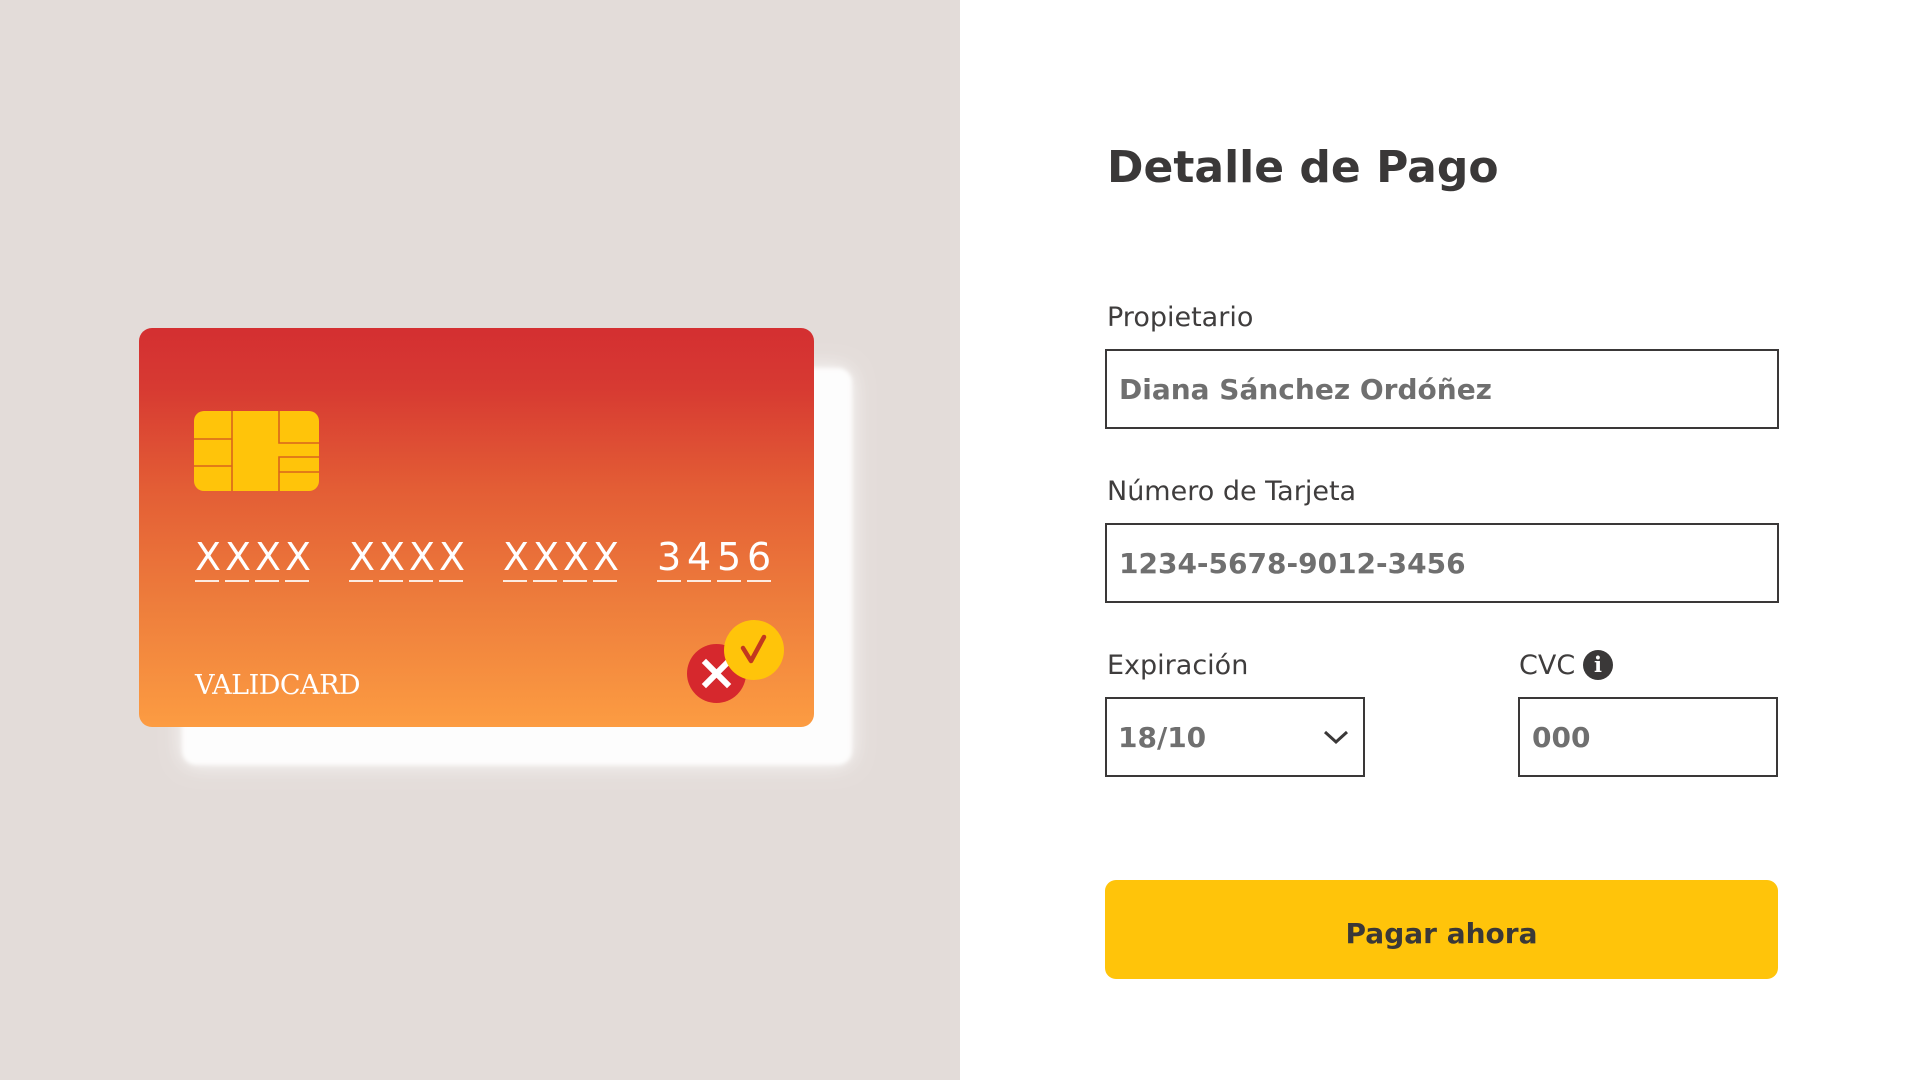  Describe the element at coordinates (754, 650) in the screenshot. I see `check-icon` at that location.